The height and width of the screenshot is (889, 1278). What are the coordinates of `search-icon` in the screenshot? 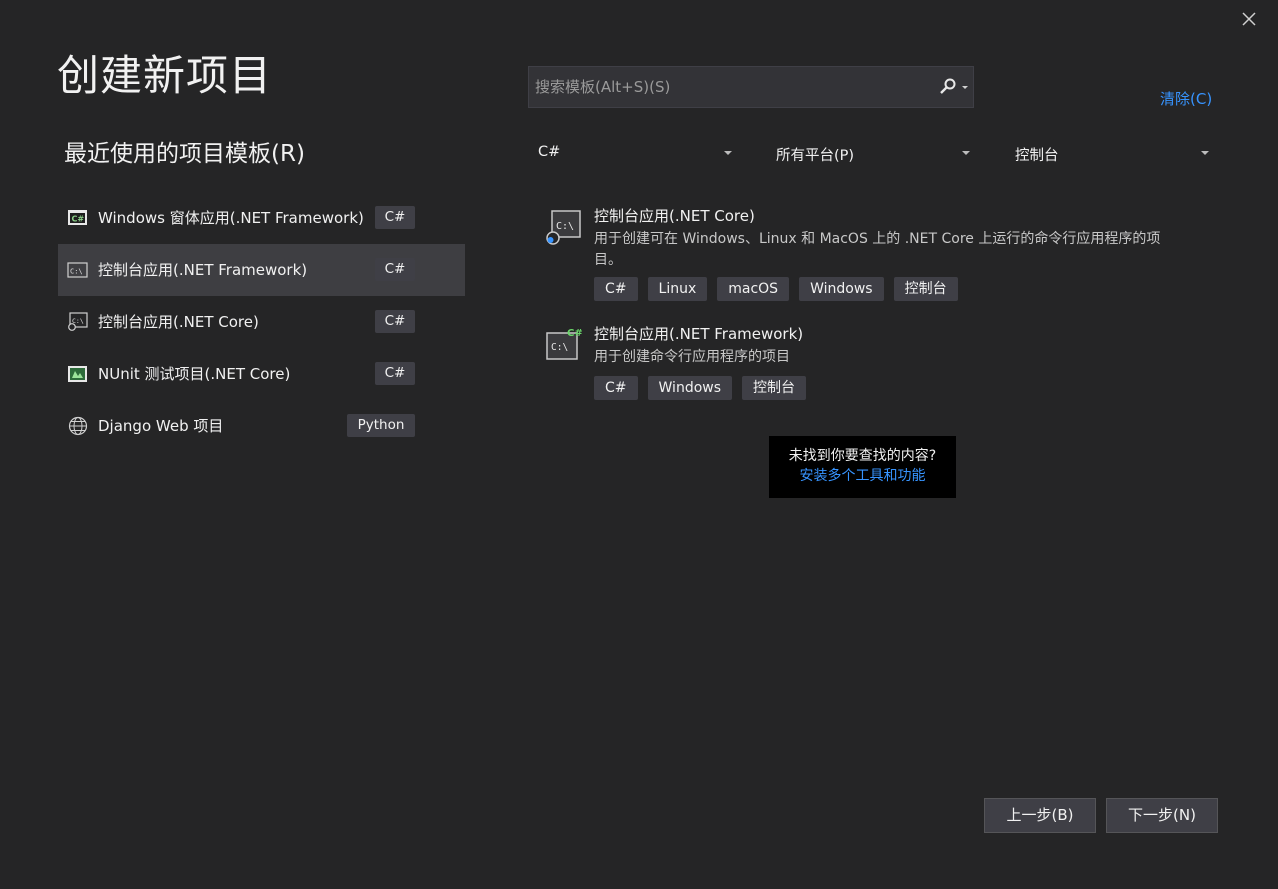 It's located at (954, 86).